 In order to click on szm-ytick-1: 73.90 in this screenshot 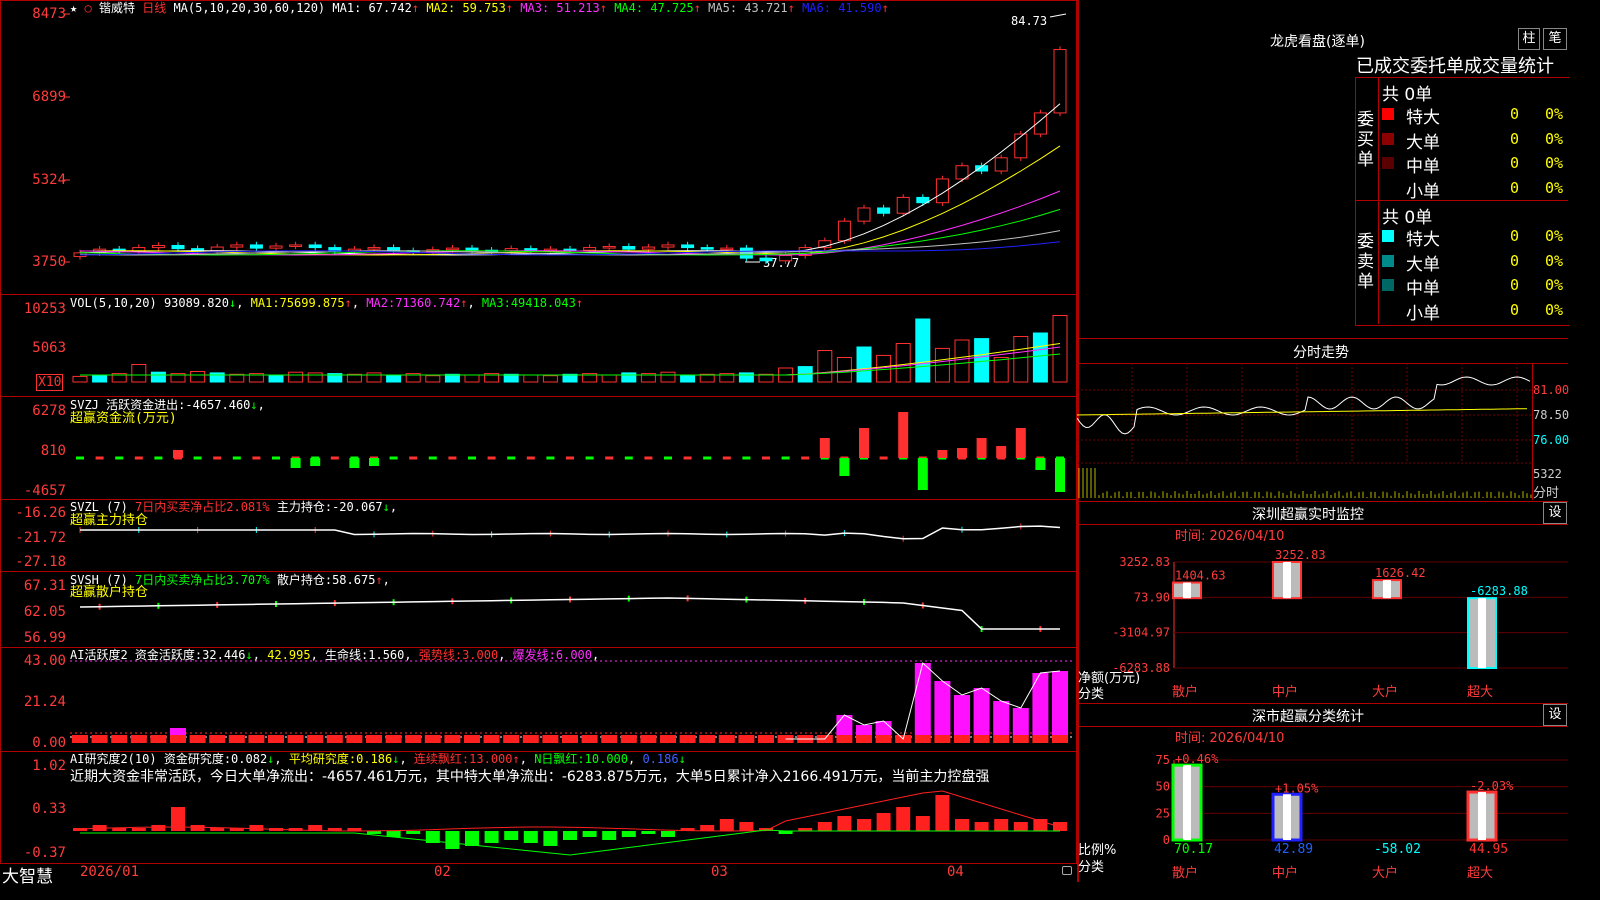, I will do `click(1152, 597)`.